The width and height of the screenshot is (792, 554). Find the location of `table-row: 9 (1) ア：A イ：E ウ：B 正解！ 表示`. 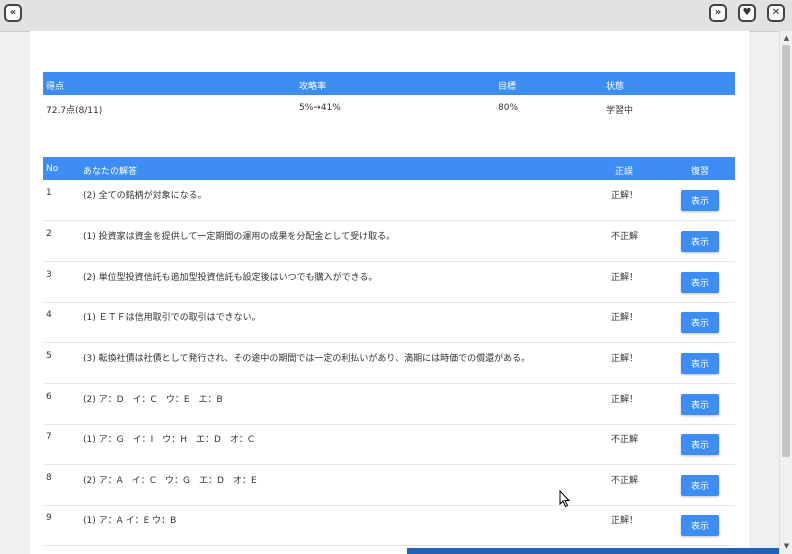

table-row: 9 (1) ア：A イ：E ウ：B 正解！ 表示 is located at coordinates (389, 525).